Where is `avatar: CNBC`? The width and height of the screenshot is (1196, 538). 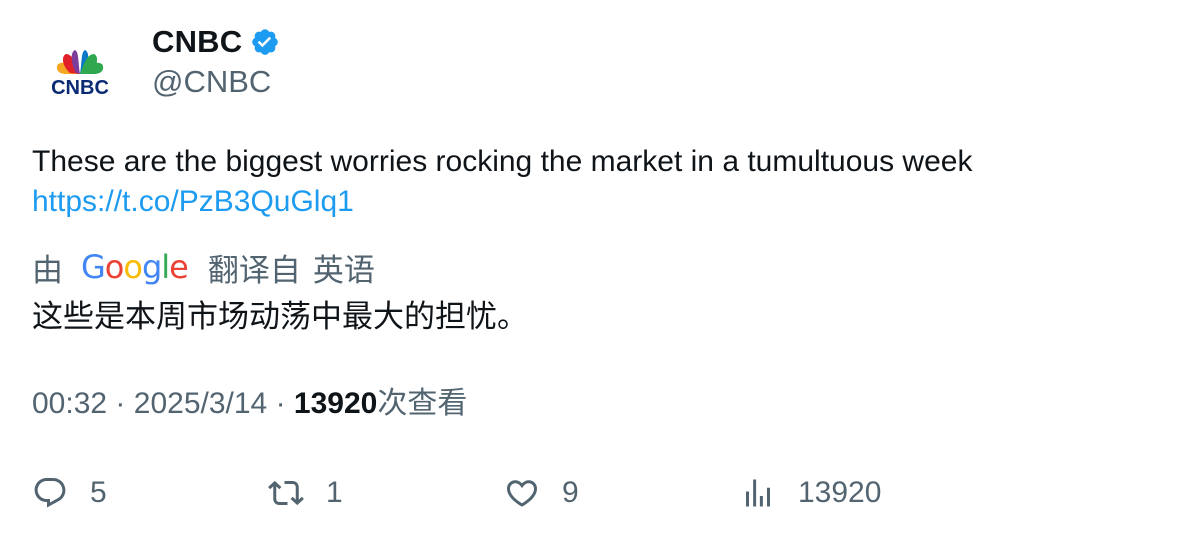
avatar: CNBC is located at coordinates (80, 76).